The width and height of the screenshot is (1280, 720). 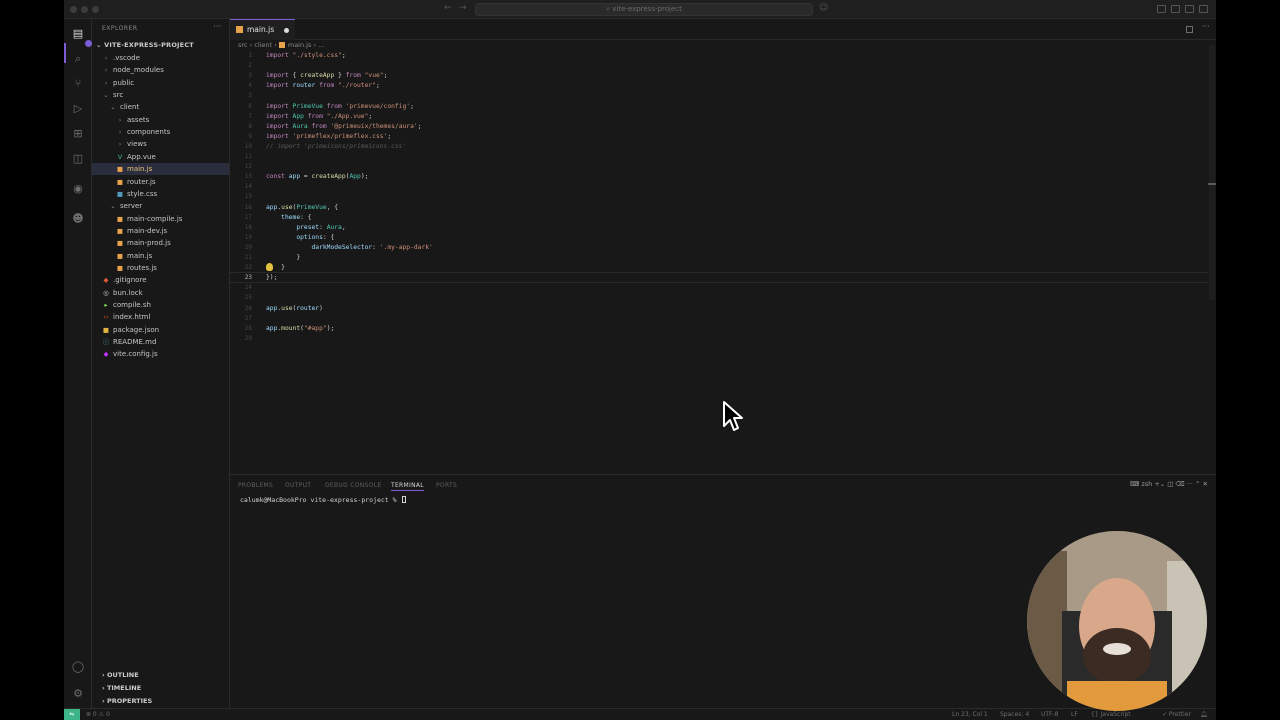 What do you see at coordinates (286, 30) in the screenshot?
I see `unsaved-dot-icon` at bounding box center [286, 30].